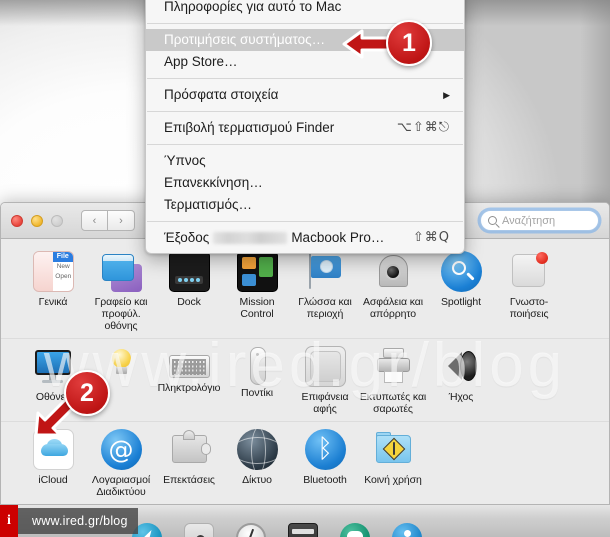 The image size is (610, 537). I want to click on clock-icon, so click(251, 530).